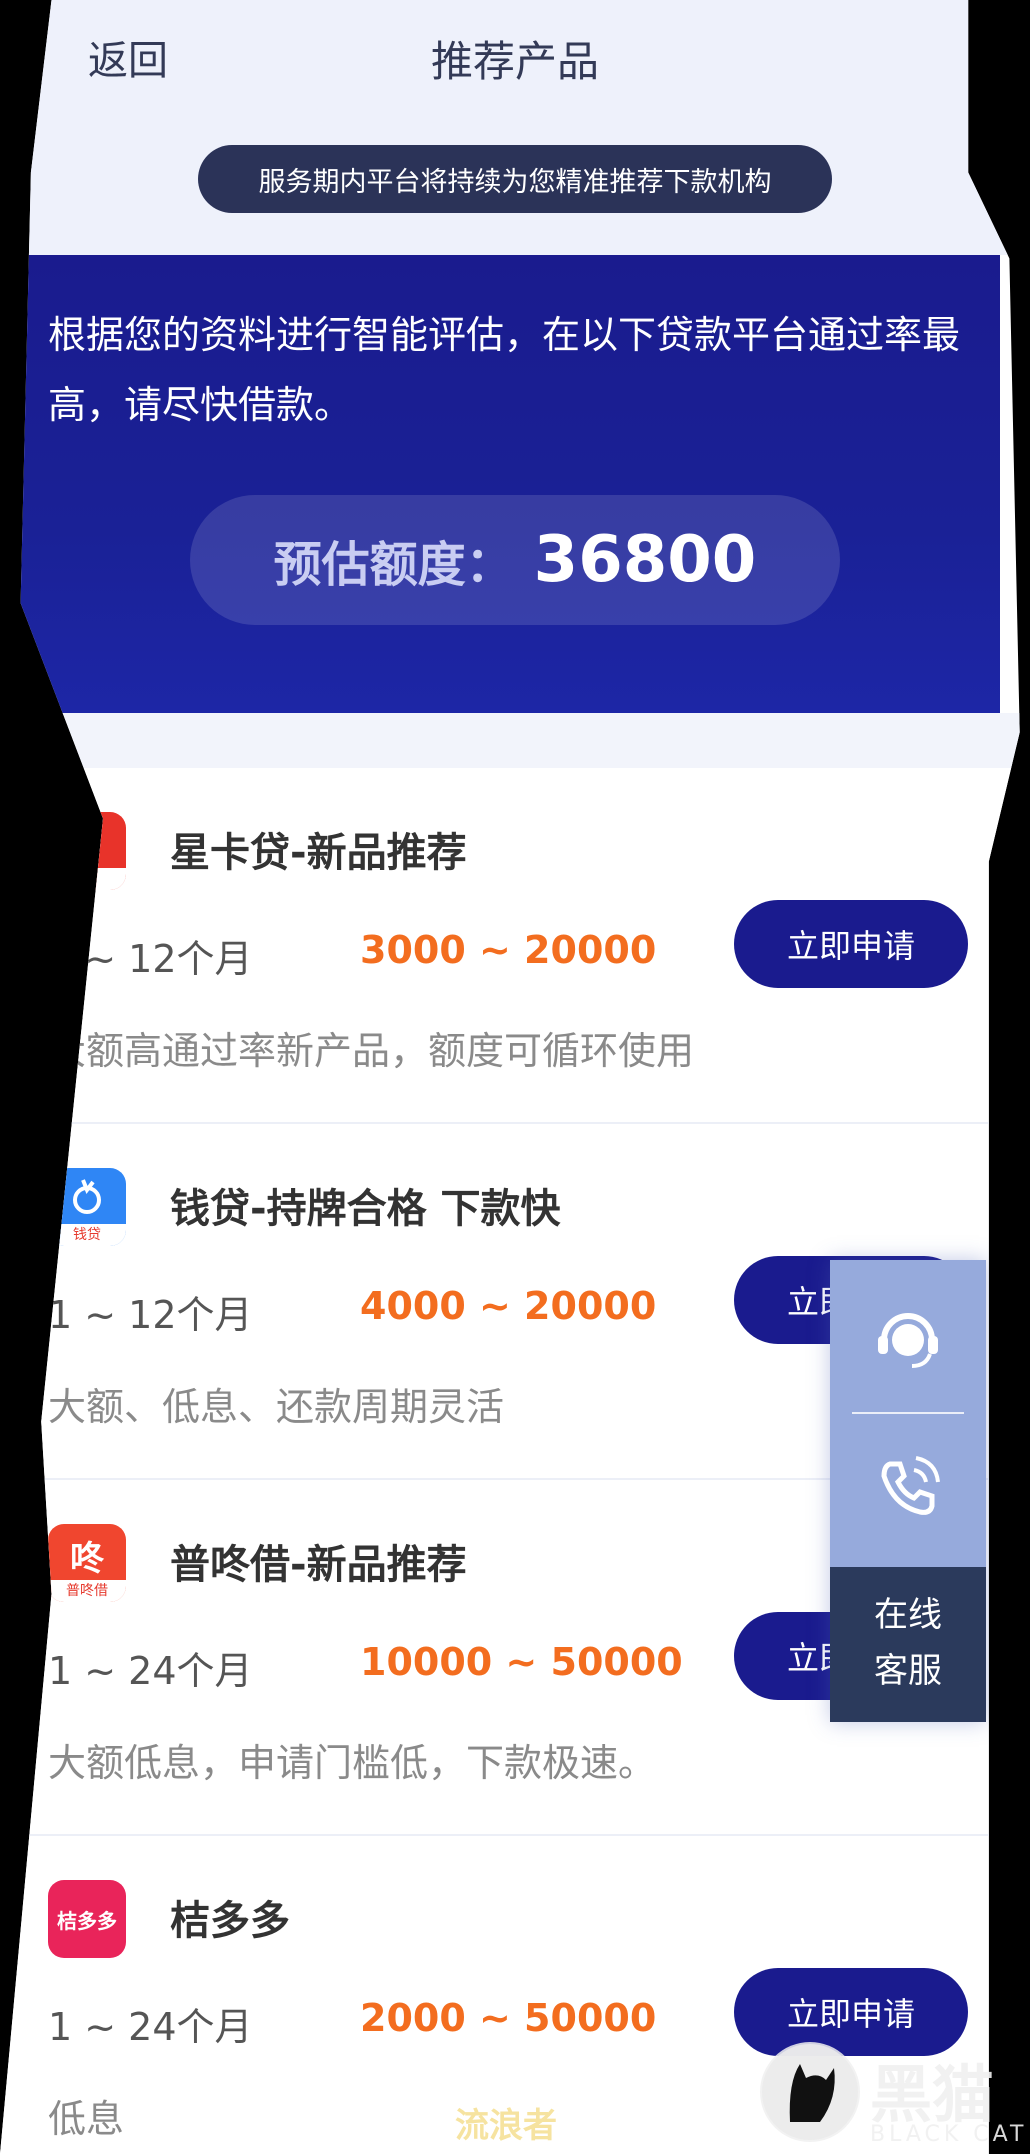 The image size is (1030, 2154). I want to click on phone-icon, so click(908, 1488).